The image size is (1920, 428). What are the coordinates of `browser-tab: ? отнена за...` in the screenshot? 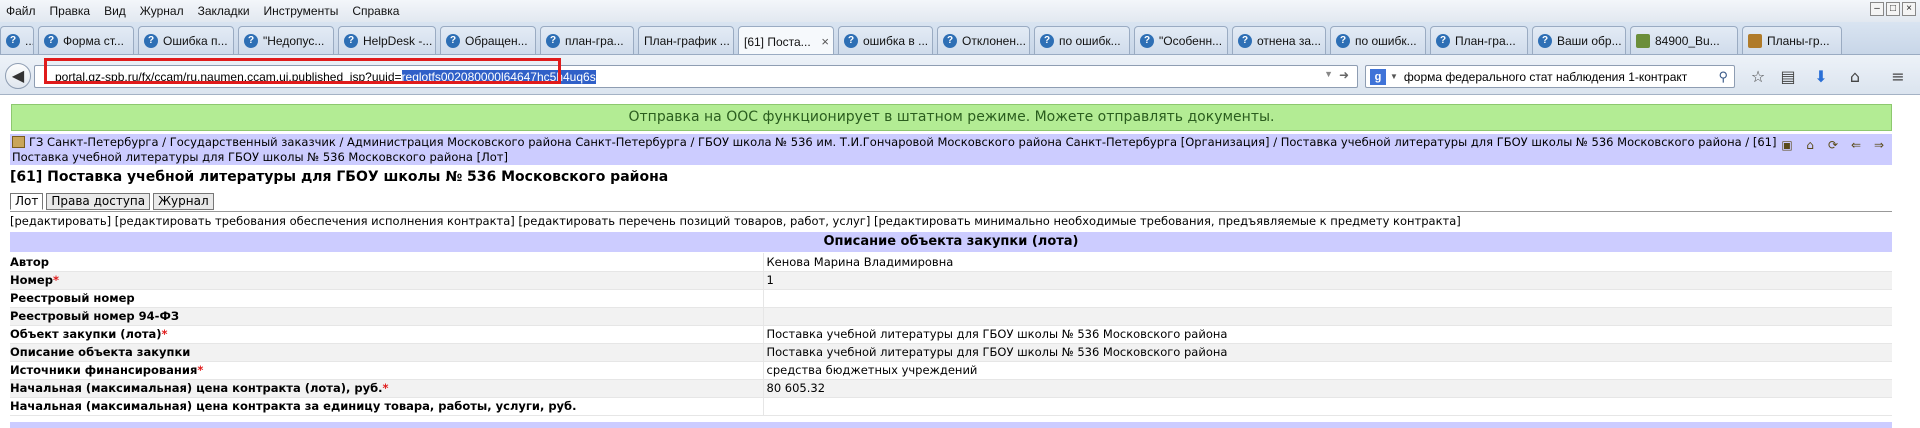 It's located at (1279, 40).